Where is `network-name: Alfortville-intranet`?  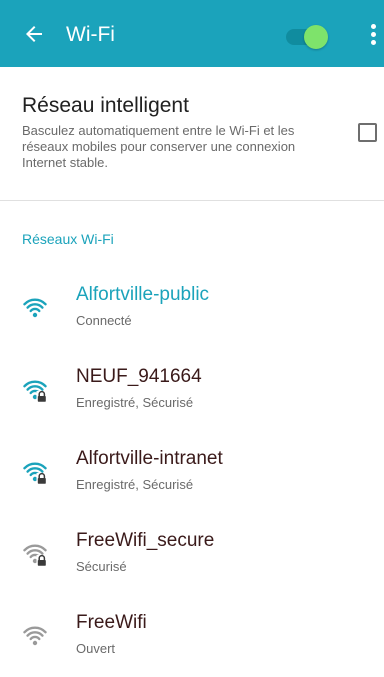 network-name: Alfortville-intranet is located at coordinates (149, 458).